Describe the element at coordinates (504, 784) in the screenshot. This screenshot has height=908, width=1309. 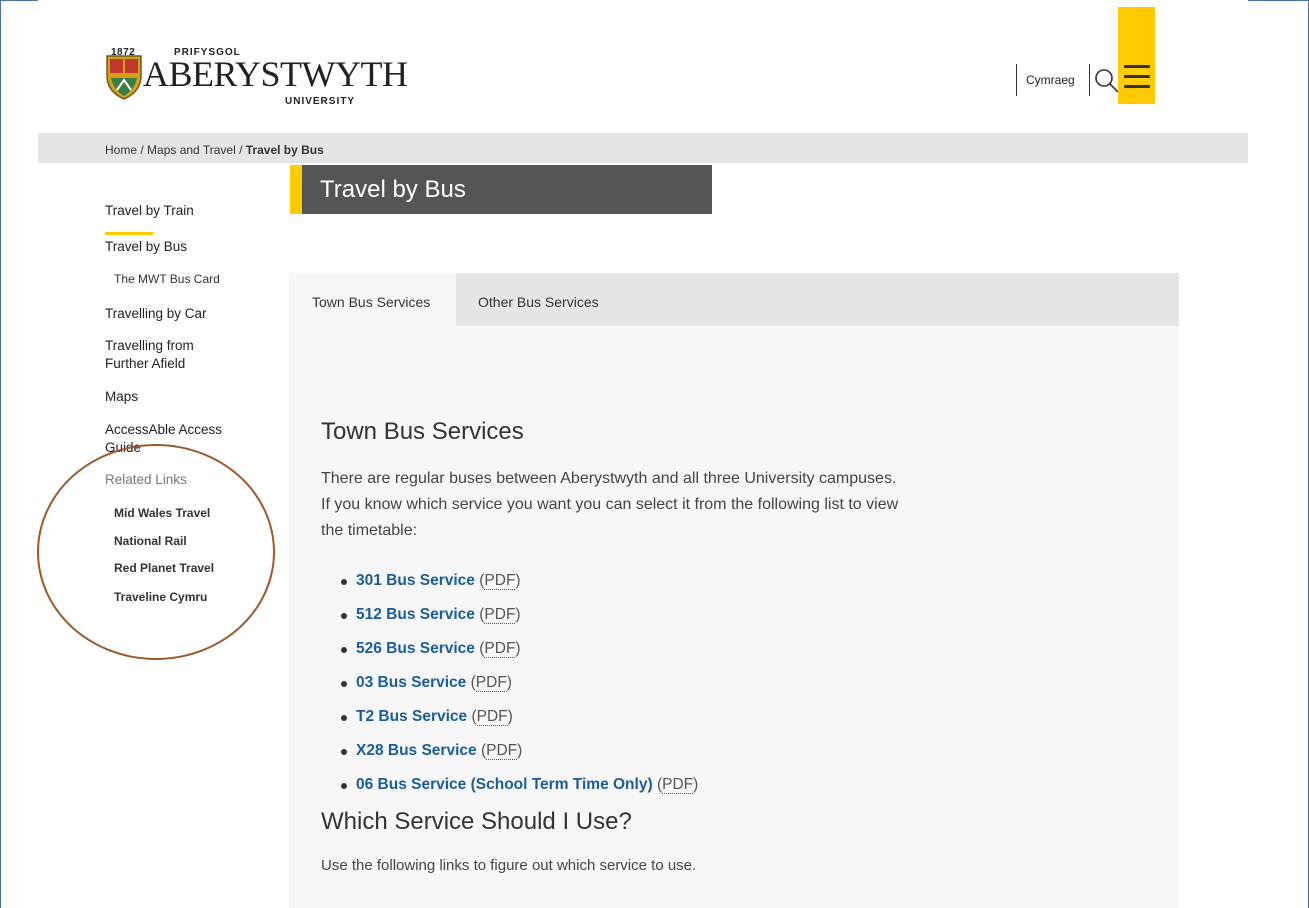
I see `bus-service-link: 06 Bus Service (School Term Time Only)` at that location.